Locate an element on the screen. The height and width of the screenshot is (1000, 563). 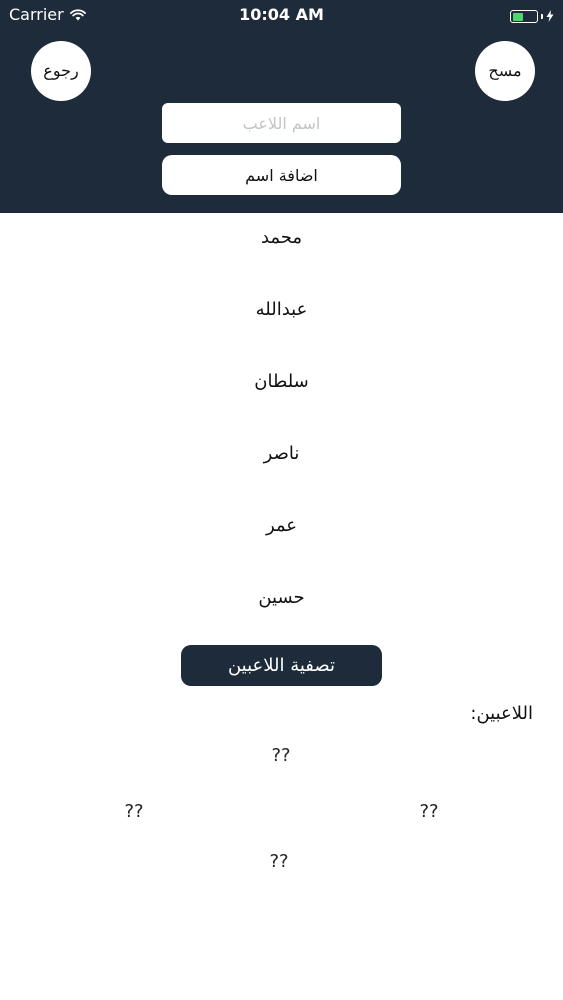
list-item: ناصر is located at coordinates (281, 470).